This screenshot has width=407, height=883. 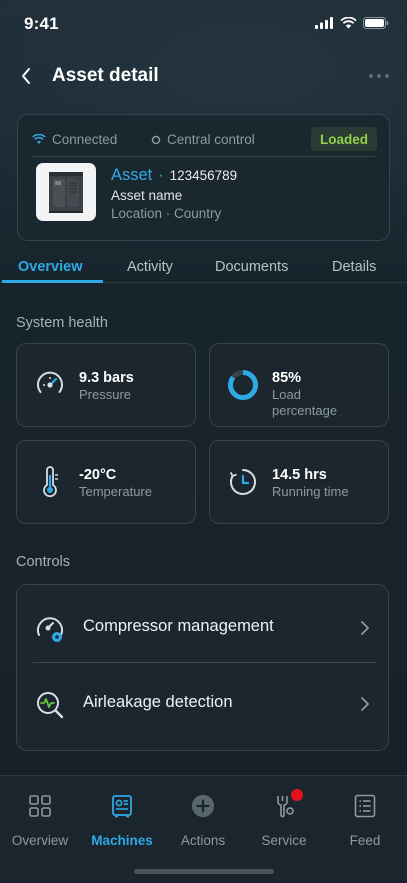 What do you see at coordinates (62, 323) in the screenshot?
I see `system-health-title: System health` at bounding box center [62, 323].